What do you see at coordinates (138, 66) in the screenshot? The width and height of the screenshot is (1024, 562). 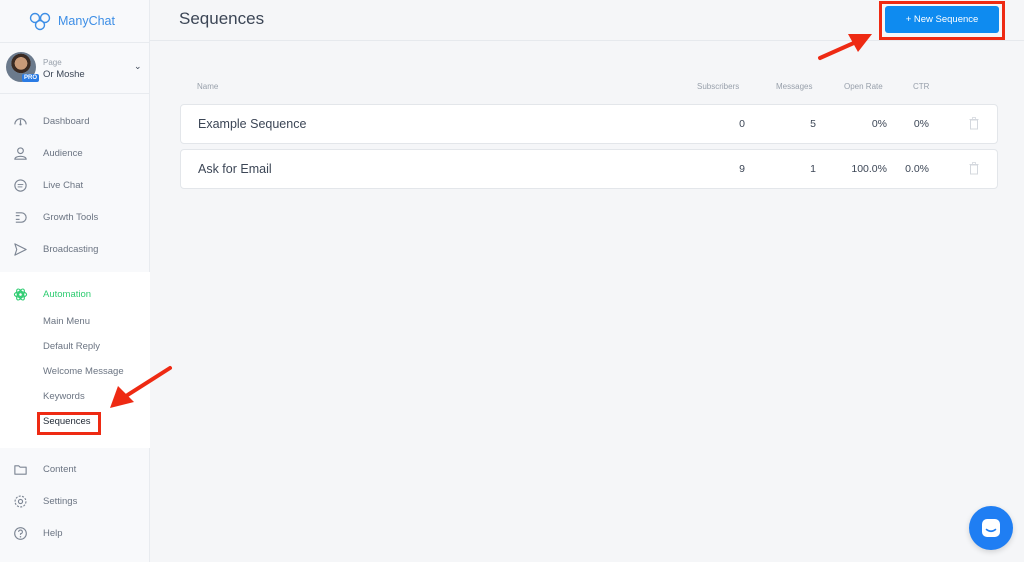 I see `chevron-down-icon: ⌄` at bounding box center [138, 66].